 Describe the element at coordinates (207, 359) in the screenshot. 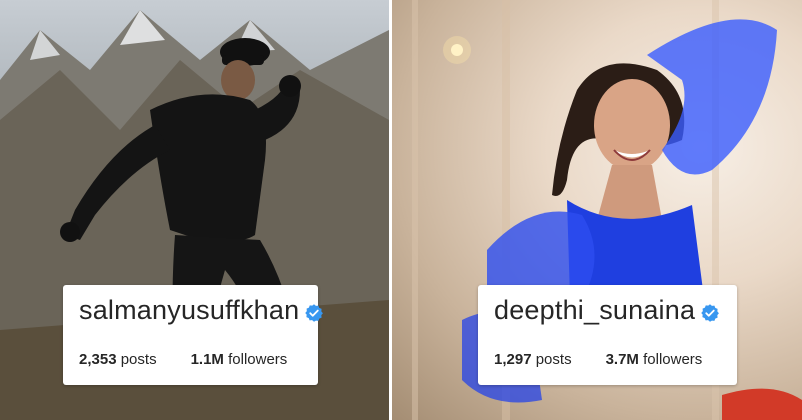

I see `followers-count: 1.1M` at that location.